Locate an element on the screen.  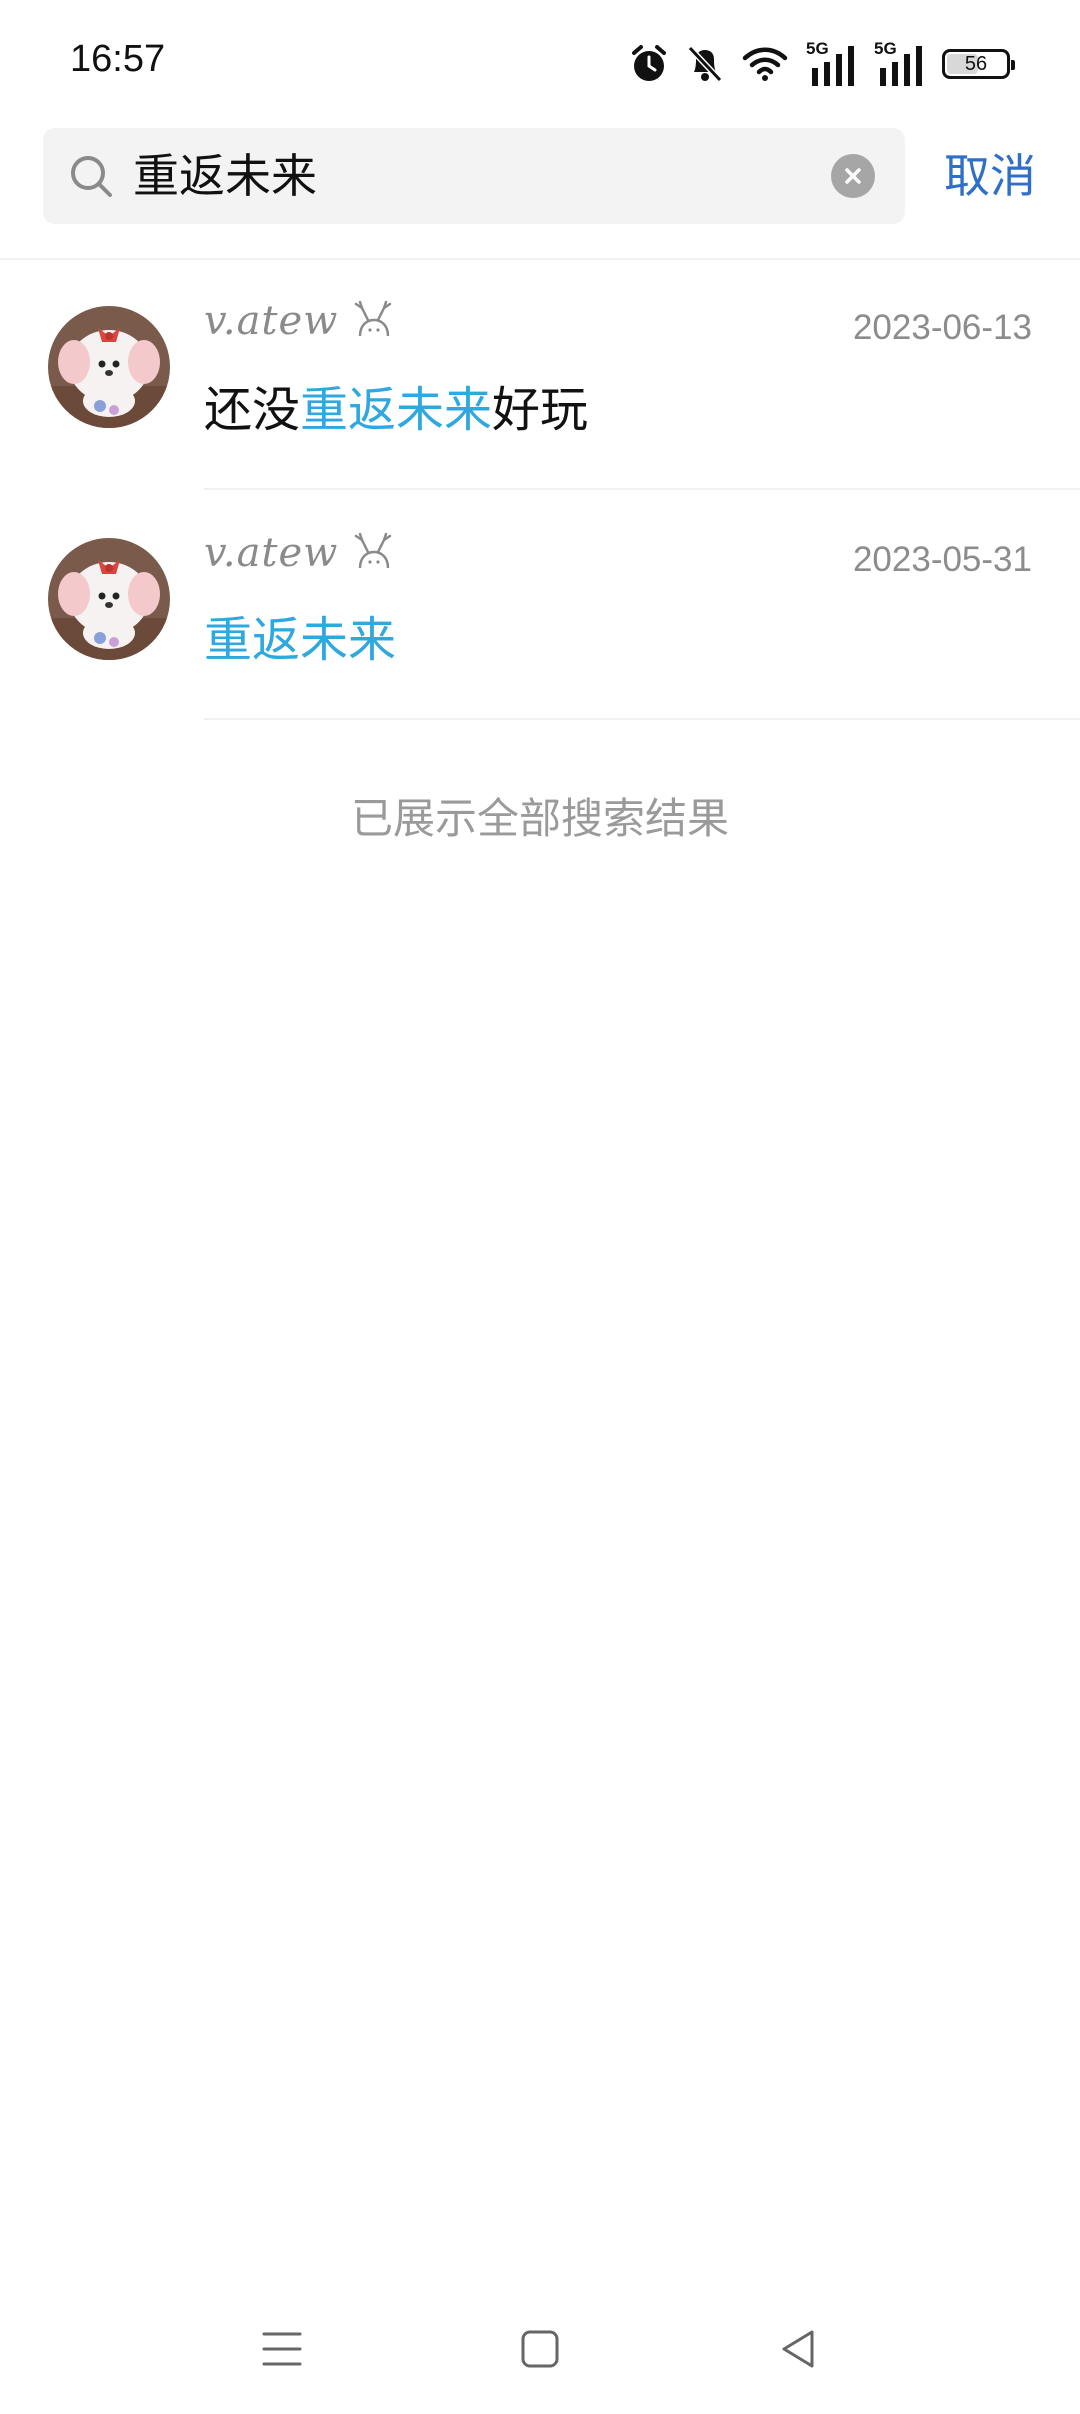
all-results-shown-note: 已展示全部搜索结果 is located at coordinates (539, 818).